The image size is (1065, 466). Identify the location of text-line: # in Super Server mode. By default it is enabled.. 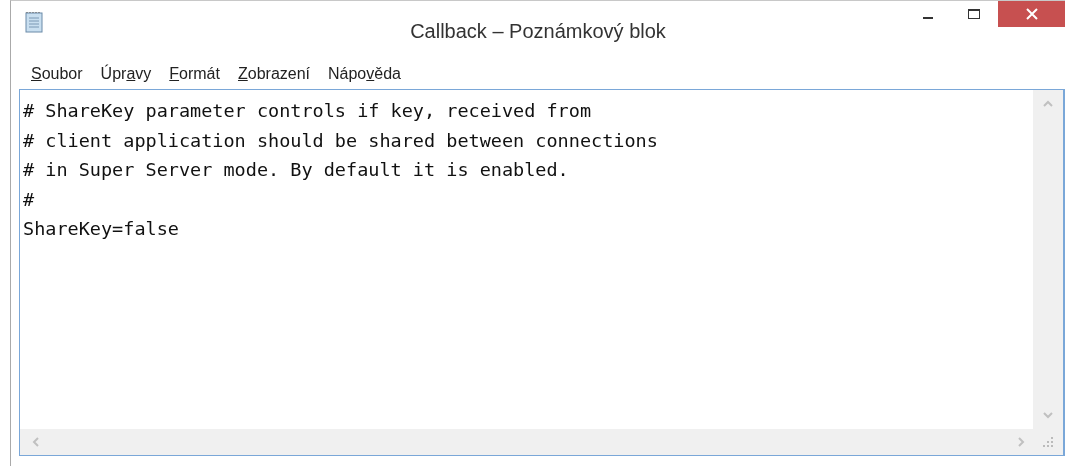
(296, 170).